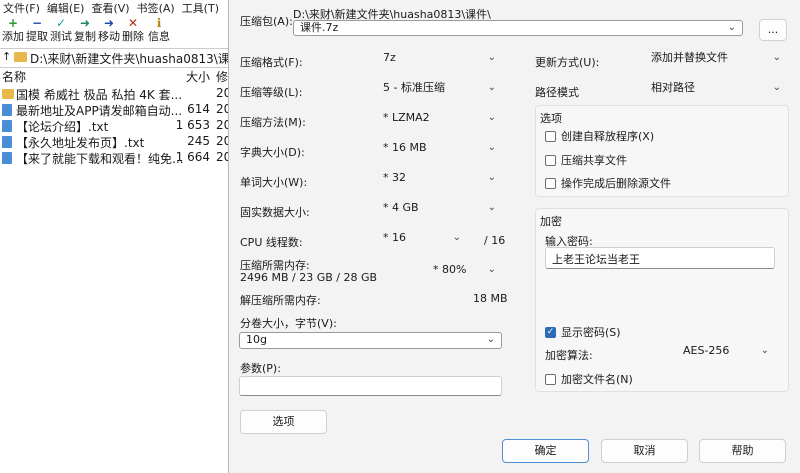 Image resolution: width=800 pixels, height=473 pixels. What do you see at coordinates (597, 379) in the screenshot?
I see `encrypt-names-label: 加密文件名(N)` at bounding box center [597, 379].